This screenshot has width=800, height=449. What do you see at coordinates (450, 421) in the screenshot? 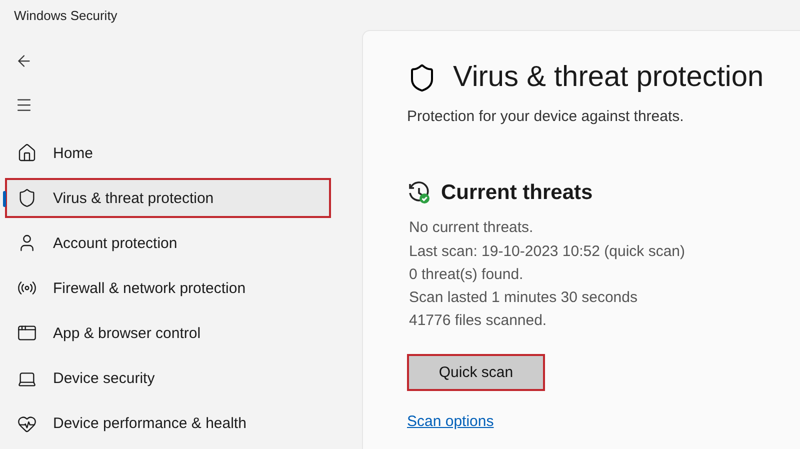
I see `scan-options-link: Scan options` at bounding box center [450, 421].